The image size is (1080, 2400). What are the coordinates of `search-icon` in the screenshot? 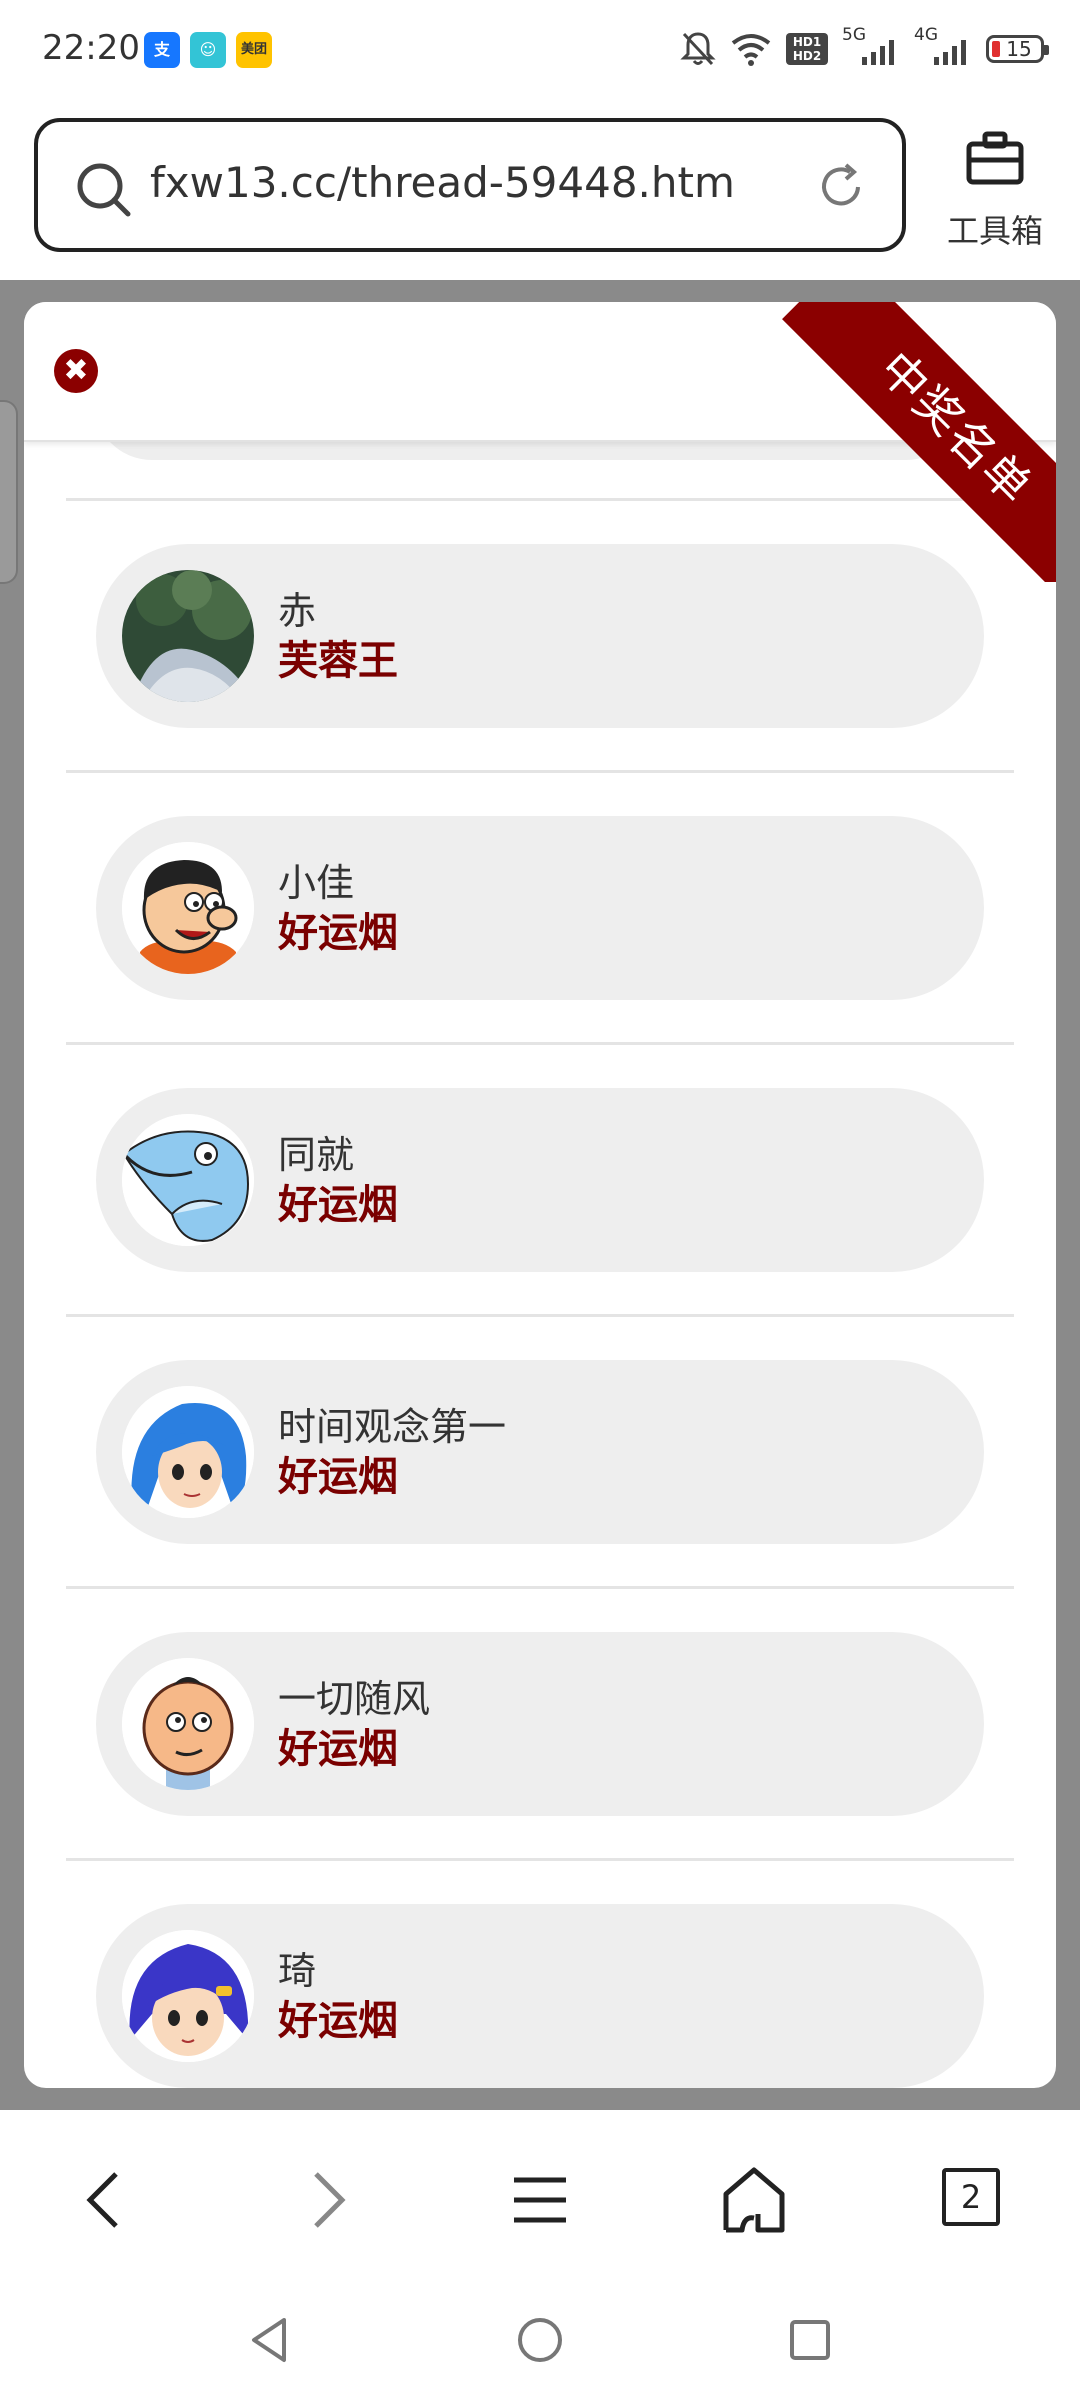 It's located at (104, 190).